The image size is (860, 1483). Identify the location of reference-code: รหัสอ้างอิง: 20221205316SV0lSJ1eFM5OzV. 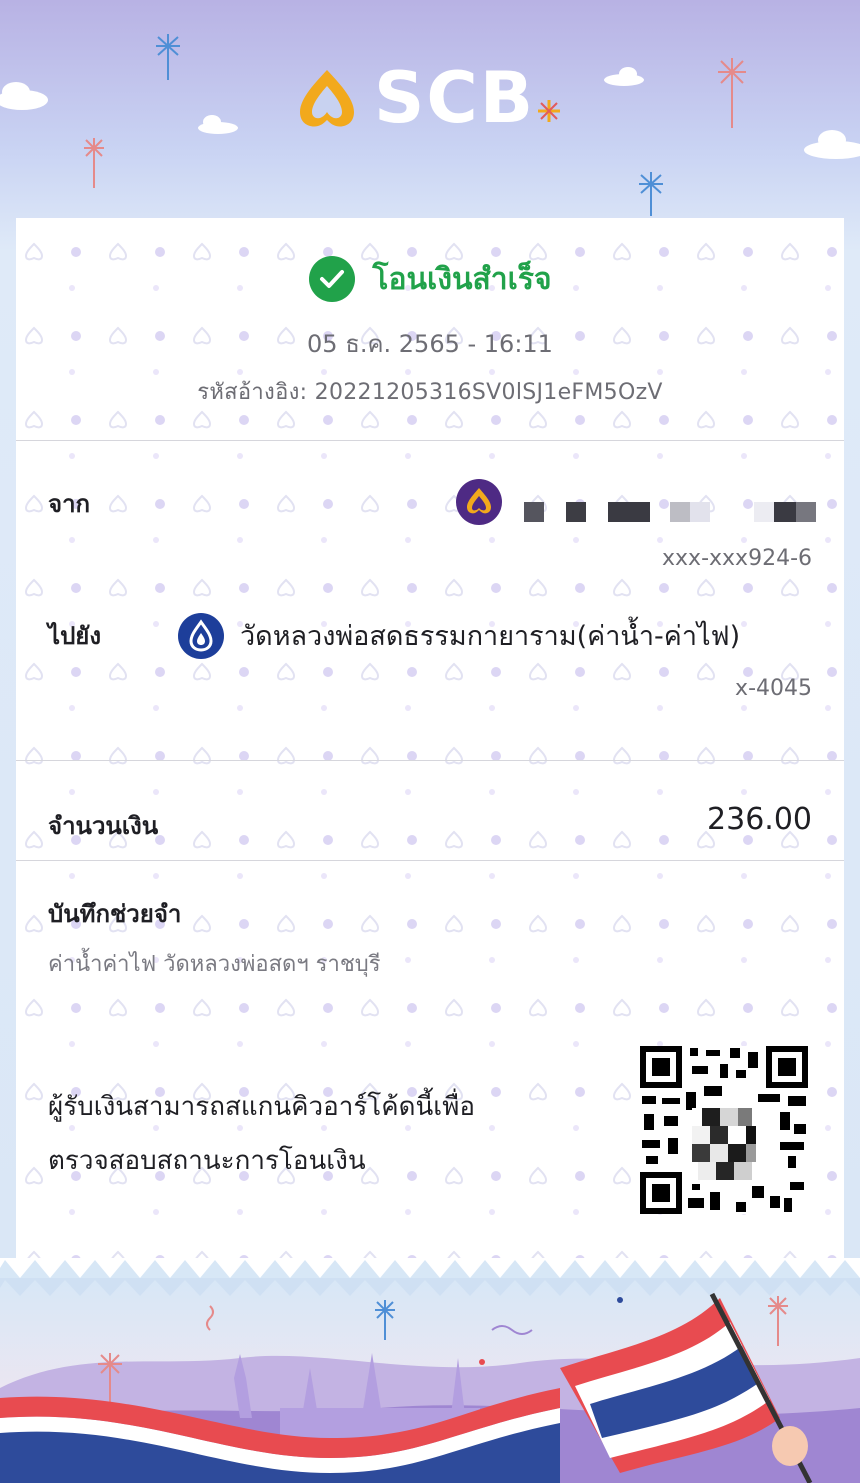
(430, 391).